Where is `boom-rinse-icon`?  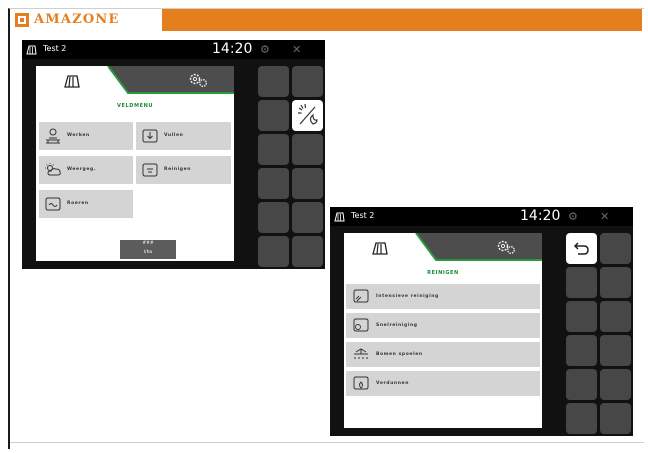 boom-rinse-icon is located at coordinates (361, 353).